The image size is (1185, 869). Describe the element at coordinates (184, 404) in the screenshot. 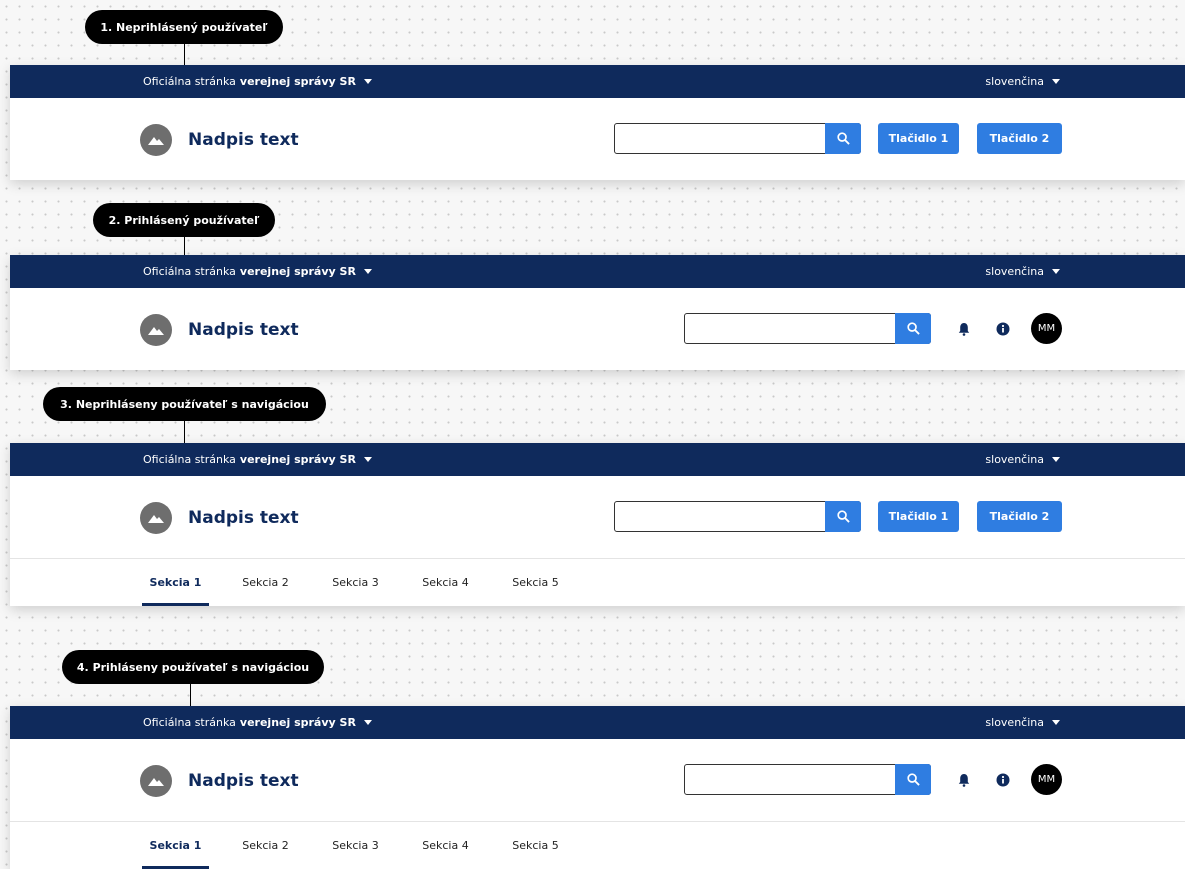

I see `variant-label-3: 3. Neprihláseny používateľ s navigáciou` at that location.